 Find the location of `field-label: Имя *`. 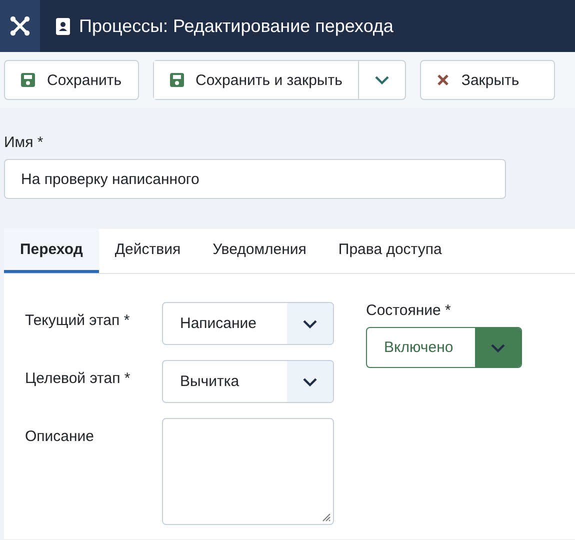

field-label: Имя * is located at coordinates (24, 142).